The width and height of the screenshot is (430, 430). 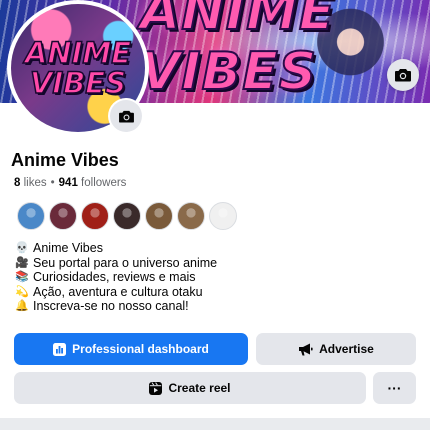 What do you see at coordinates (215, 424) in the screenshot?
I see `section-divider` at bounding box center [215, 424].